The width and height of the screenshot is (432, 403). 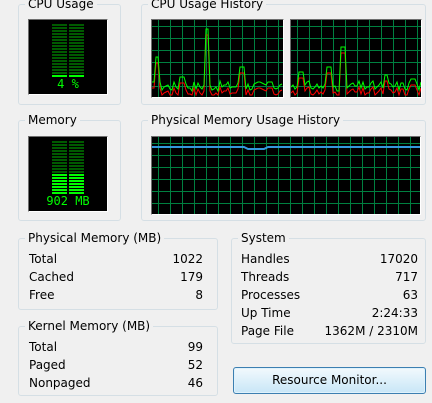 I want to click on physical-total-value: 1022, so click(x=187, y=259).